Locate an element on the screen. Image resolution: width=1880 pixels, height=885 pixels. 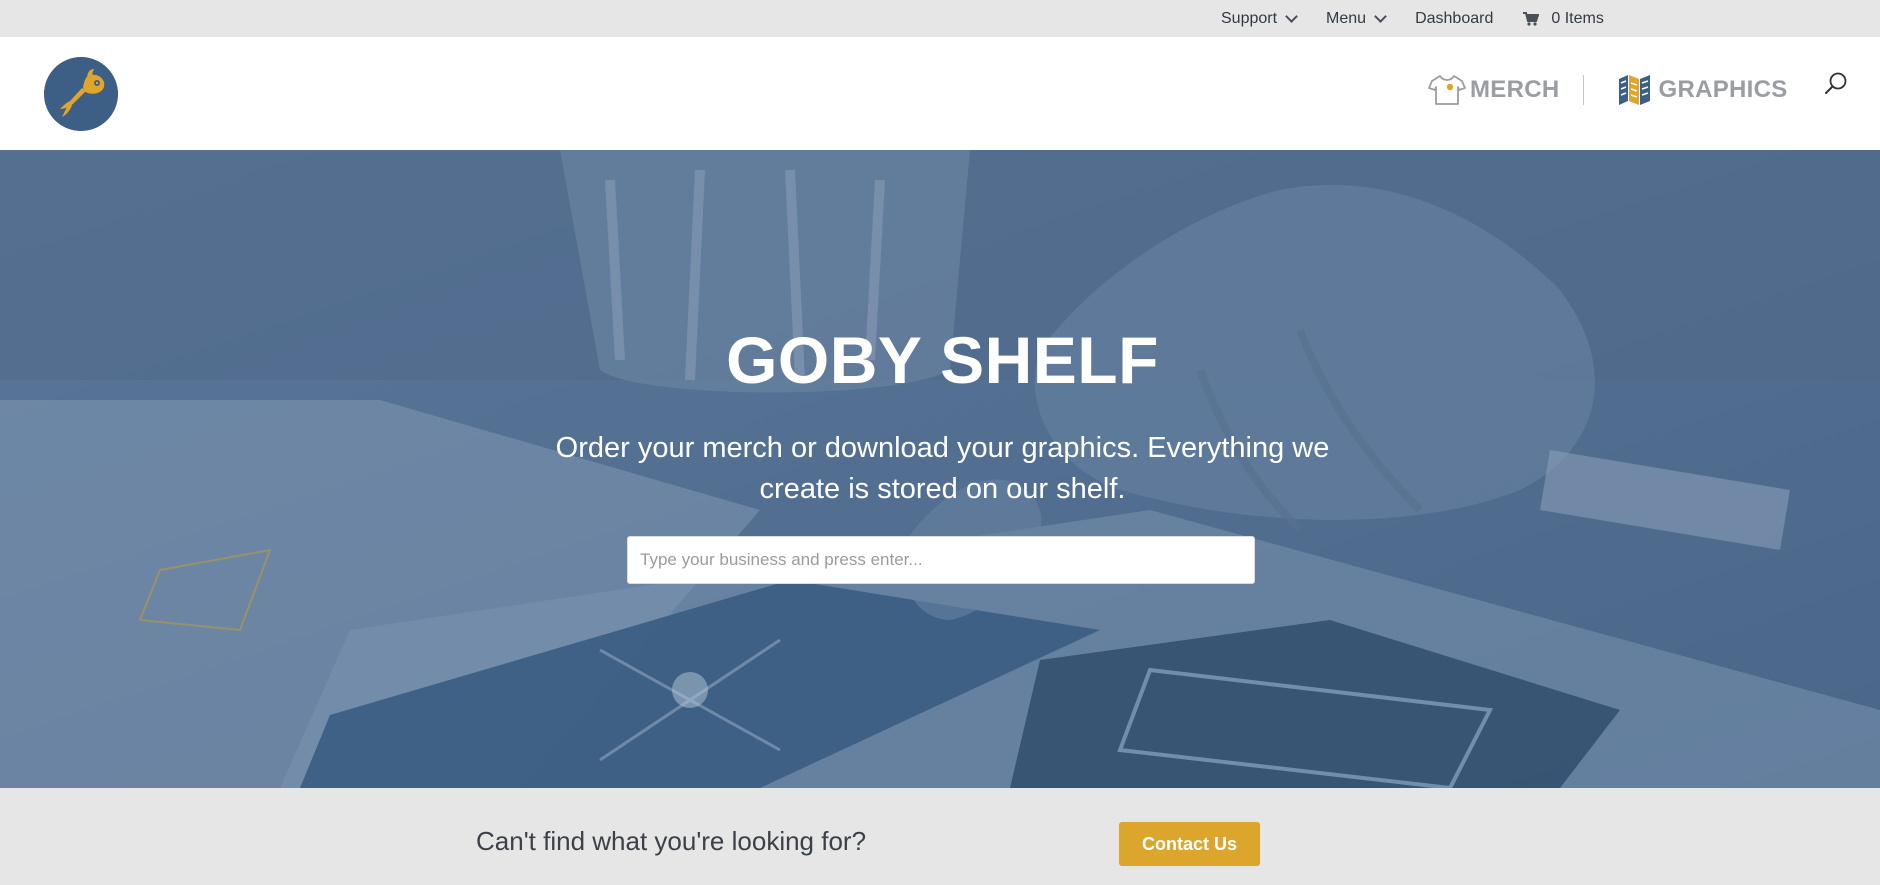
graphics-label: GRAPHICS is located at coordinates (1723, 89).